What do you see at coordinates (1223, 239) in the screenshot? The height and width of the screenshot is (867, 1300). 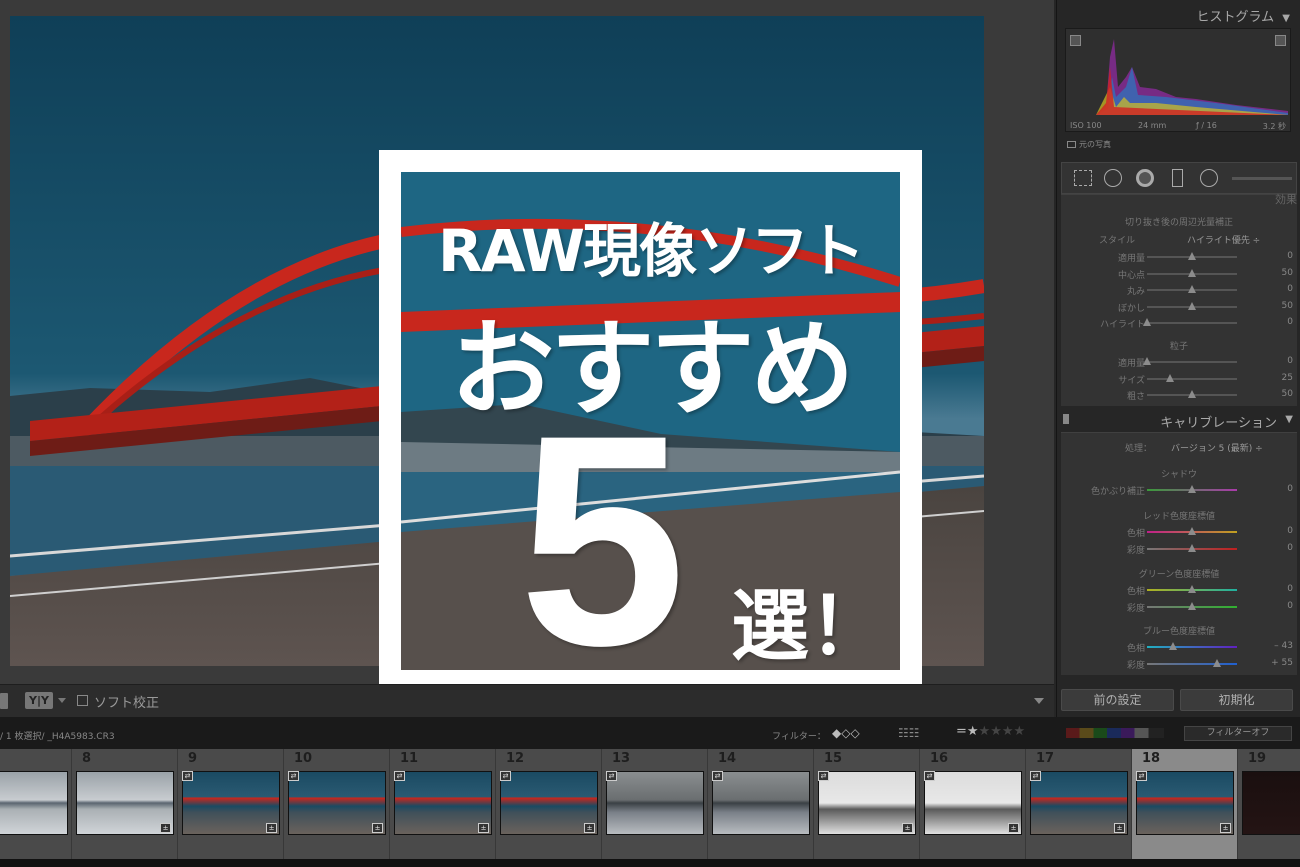 I see `style-select: ハイライト優先 ÷` at bounding box center [1223, 239].